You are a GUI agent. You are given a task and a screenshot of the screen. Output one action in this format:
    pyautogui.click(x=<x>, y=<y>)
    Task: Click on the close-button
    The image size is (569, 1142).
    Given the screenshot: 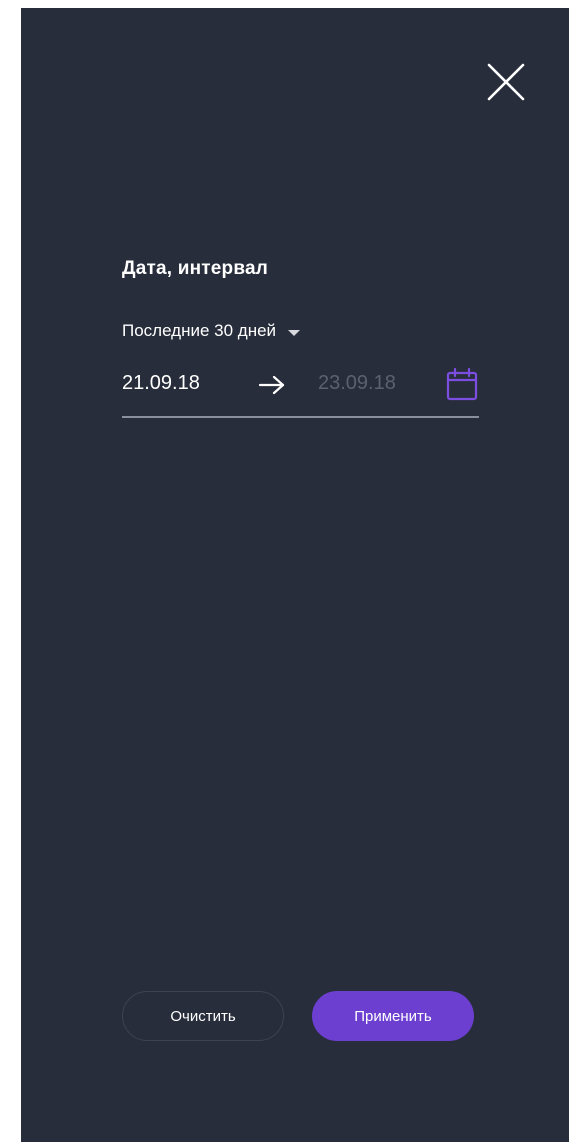 What is the action you would take?
    pyautogui.click(x=506, y=82)
    